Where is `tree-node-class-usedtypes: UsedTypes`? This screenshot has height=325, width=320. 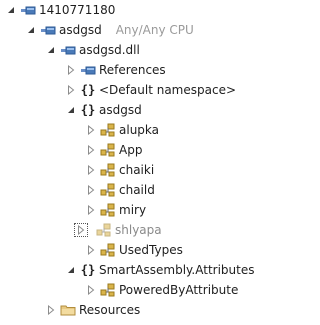 tree-node-class-usedtypes: UsedTypes is located at coordinates (134, 250).